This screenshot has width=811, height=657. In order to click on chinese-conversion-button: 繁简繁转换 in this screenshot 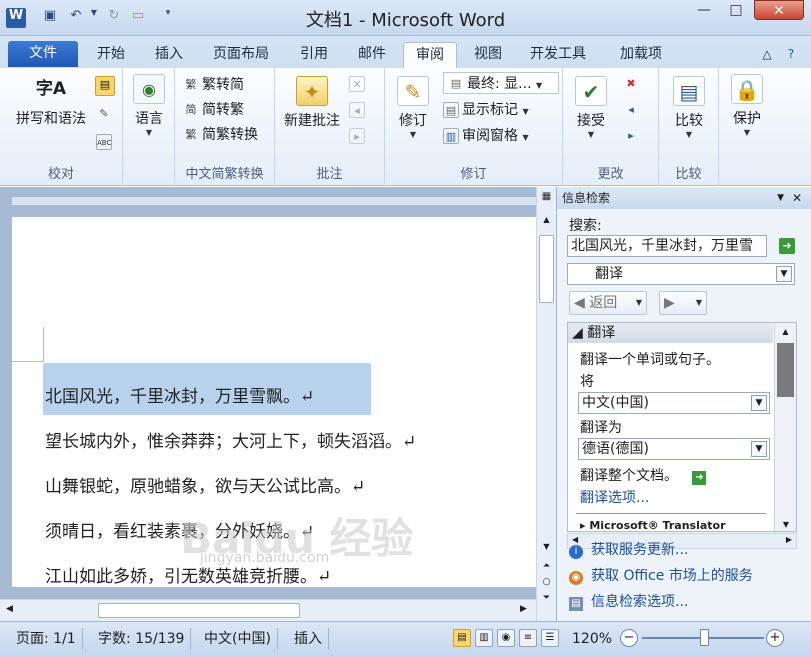, I will do `click(221, 135)`.